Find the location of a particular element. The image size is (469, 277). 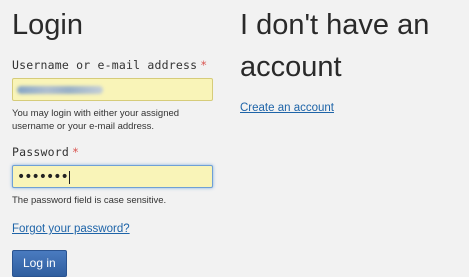

username-required-mark: * is located at coordinates (204, 65).